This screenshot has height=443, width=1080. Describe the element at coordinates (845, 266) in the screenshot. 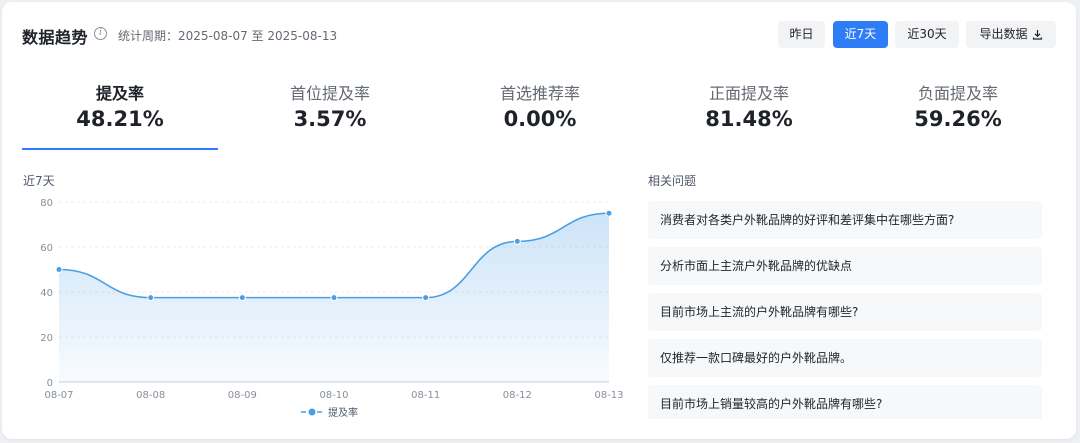

I see `related-question-item: 分析市面上主流户外靴品牌的优缺点` at that location.